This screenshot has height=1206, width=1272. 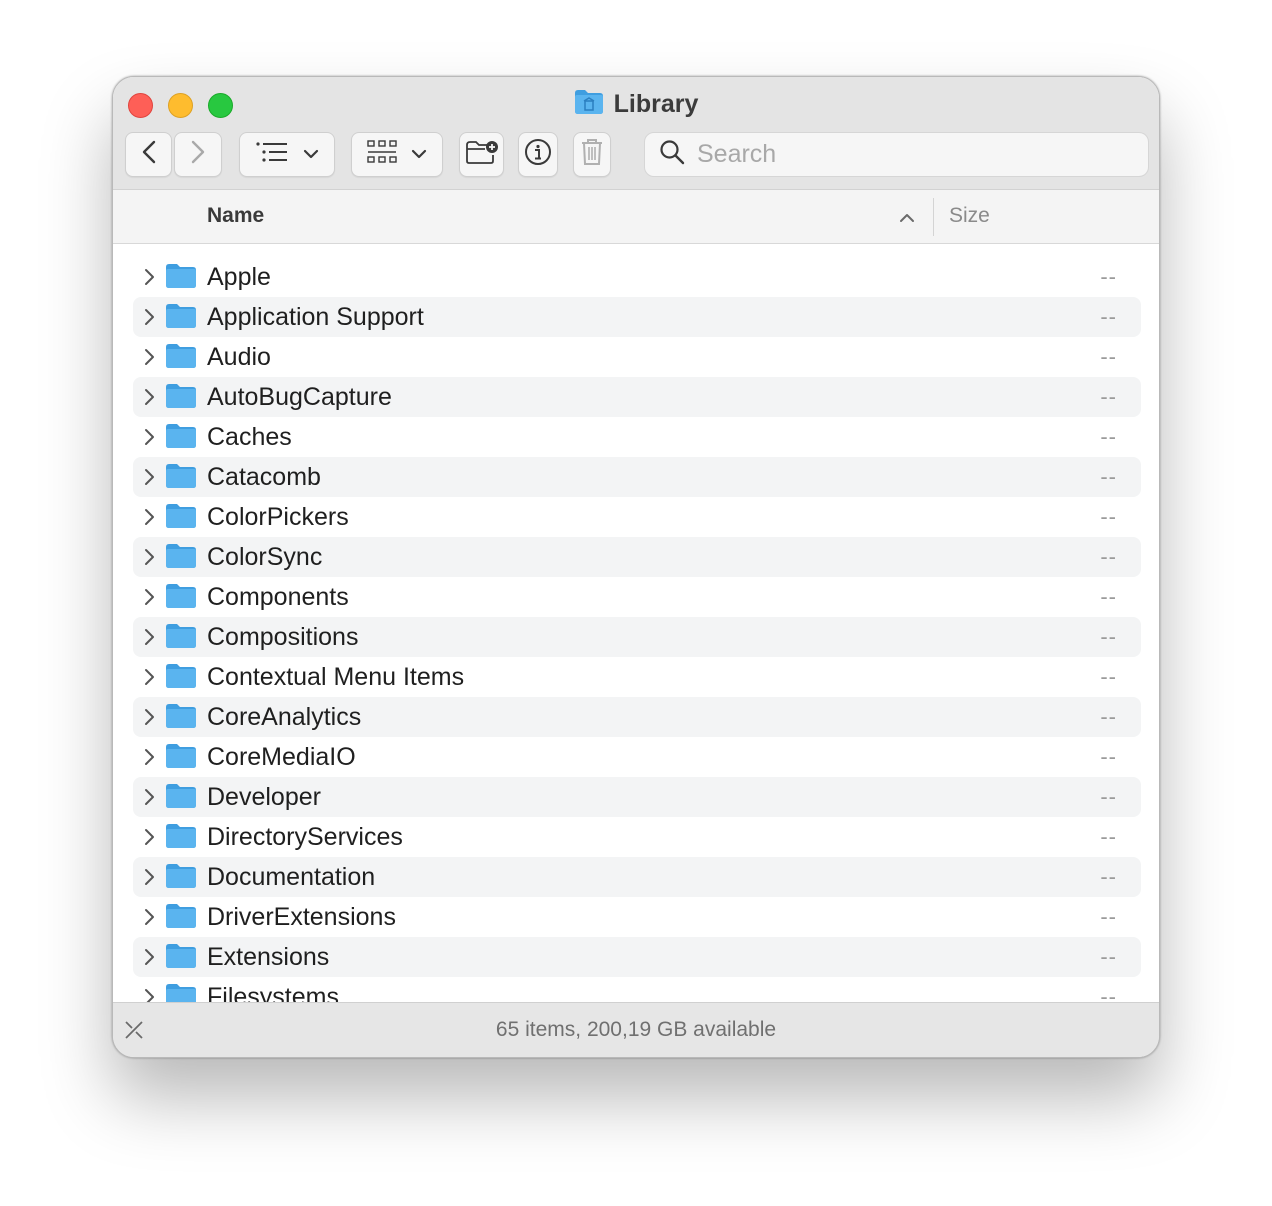 What do you see at coordinates (637, 877) in the screenshot?
I see `list-item: Documentation --` at bounding box center [637, 877].